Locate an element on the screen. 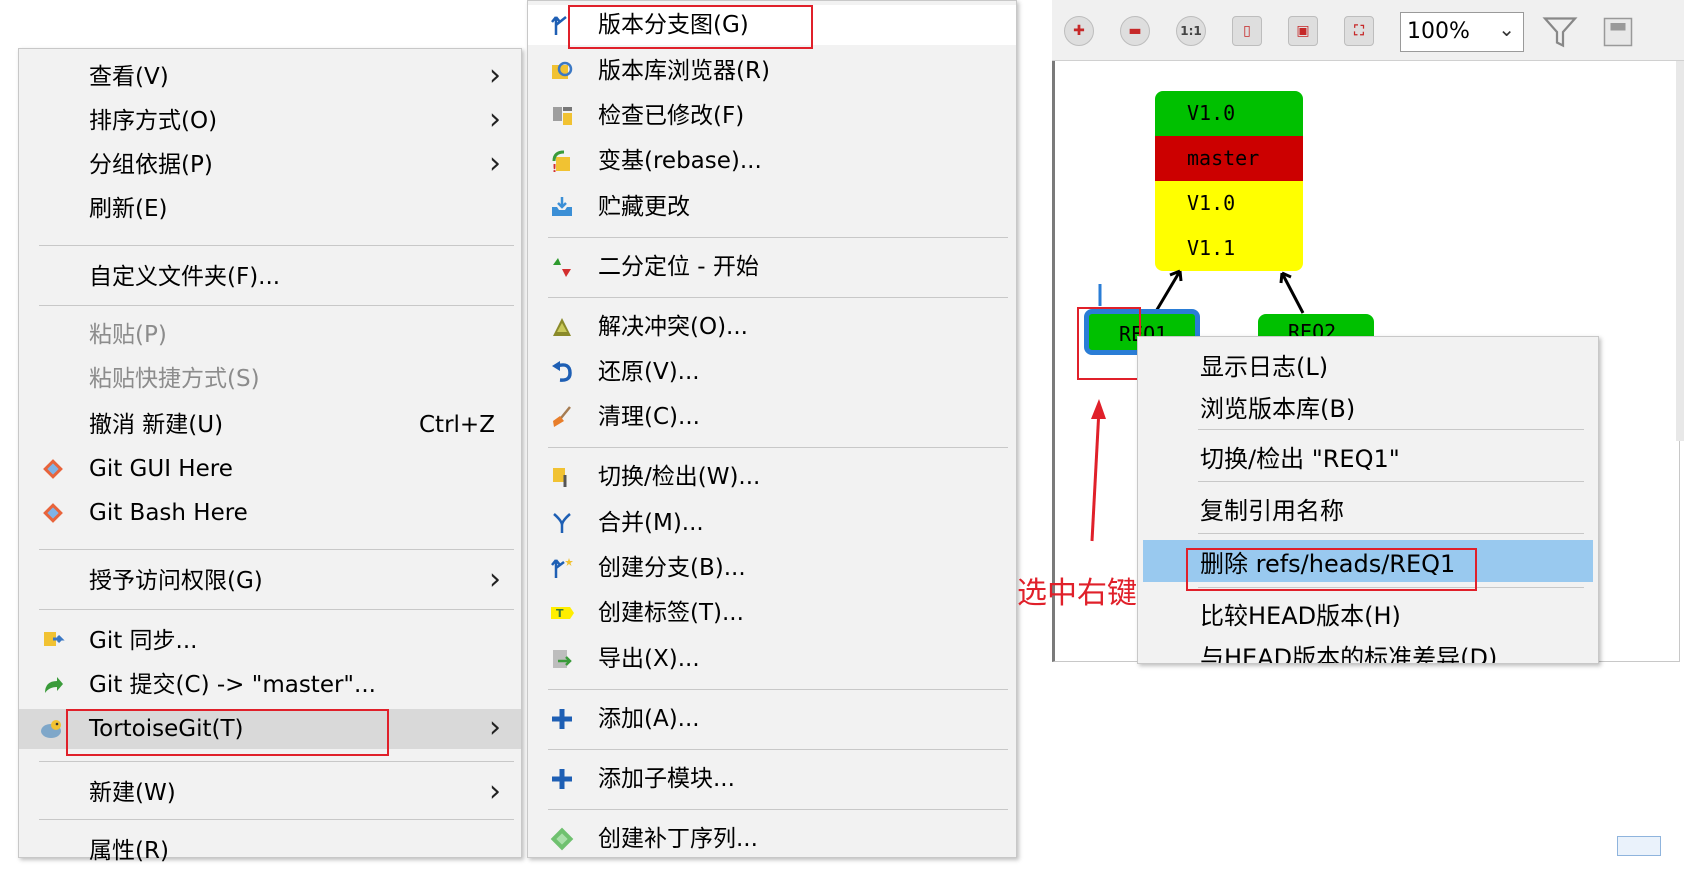  fit-window-icon: ⛶ is located at coordinates (1359, 31).